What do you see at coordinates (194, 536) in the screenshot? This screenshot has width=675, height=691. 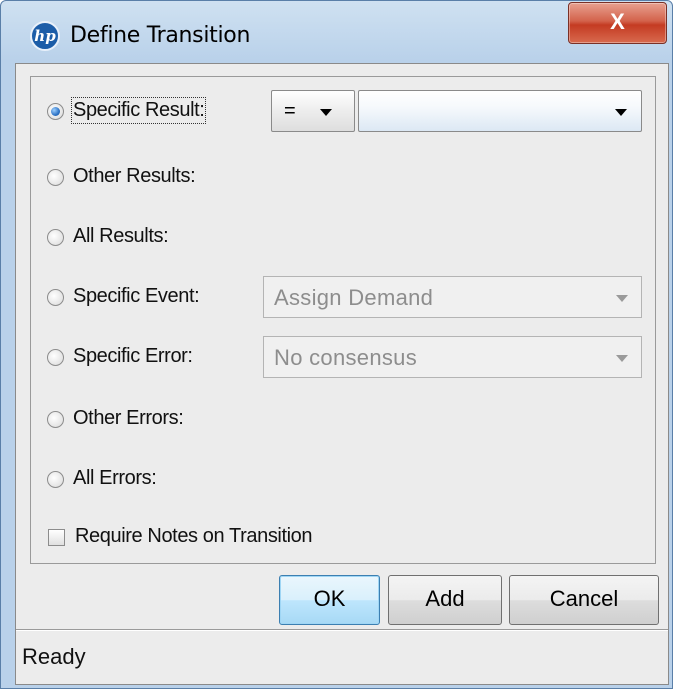 I see `label-require-notes: Require Notes on Transition` at bounding box center [194, 536].